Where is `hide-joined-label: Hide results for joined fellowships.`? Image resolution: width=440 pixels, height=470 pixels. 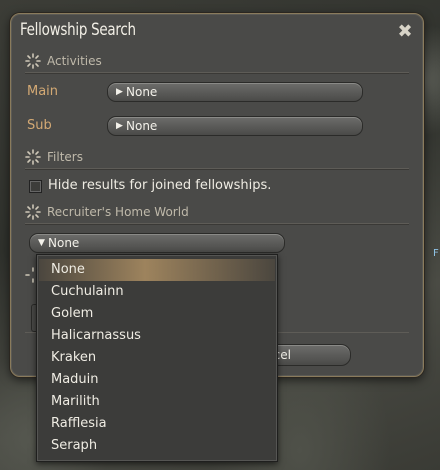
hide-joined-label: Hide results for joined fellowships. is located at coordinates (160, 185).